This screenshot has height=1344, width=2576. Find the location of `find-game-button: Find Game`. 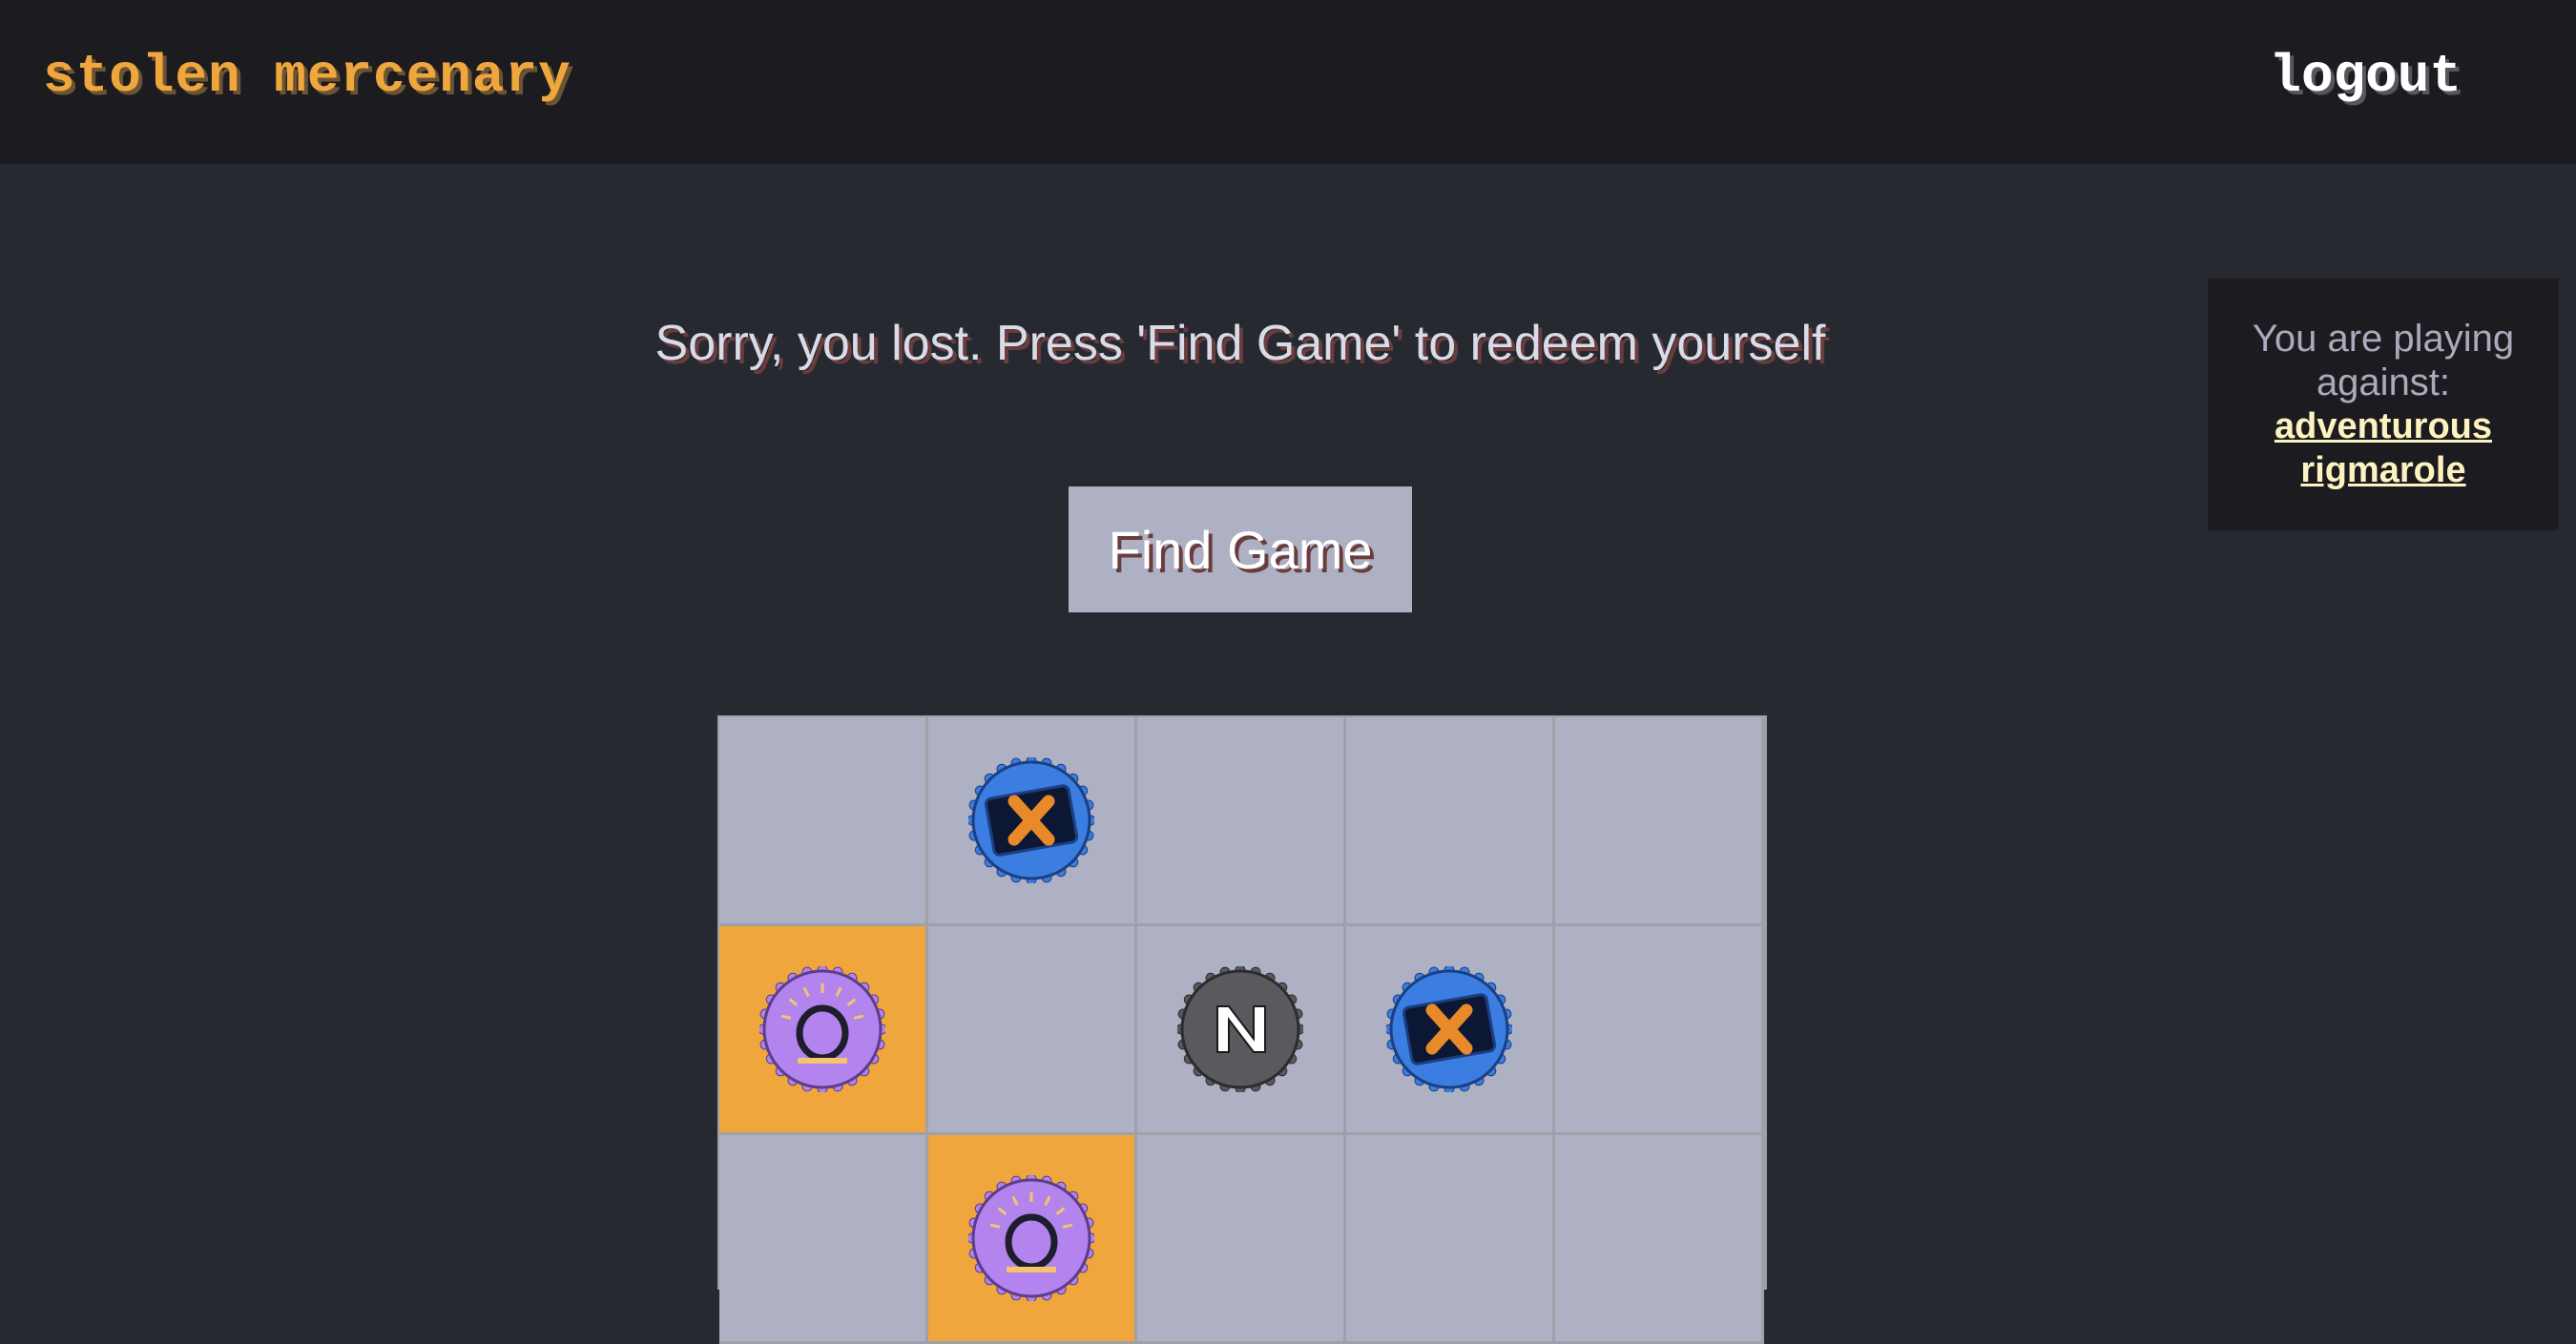

find-game-button: Find Game is located at coordinates (1240, 549).